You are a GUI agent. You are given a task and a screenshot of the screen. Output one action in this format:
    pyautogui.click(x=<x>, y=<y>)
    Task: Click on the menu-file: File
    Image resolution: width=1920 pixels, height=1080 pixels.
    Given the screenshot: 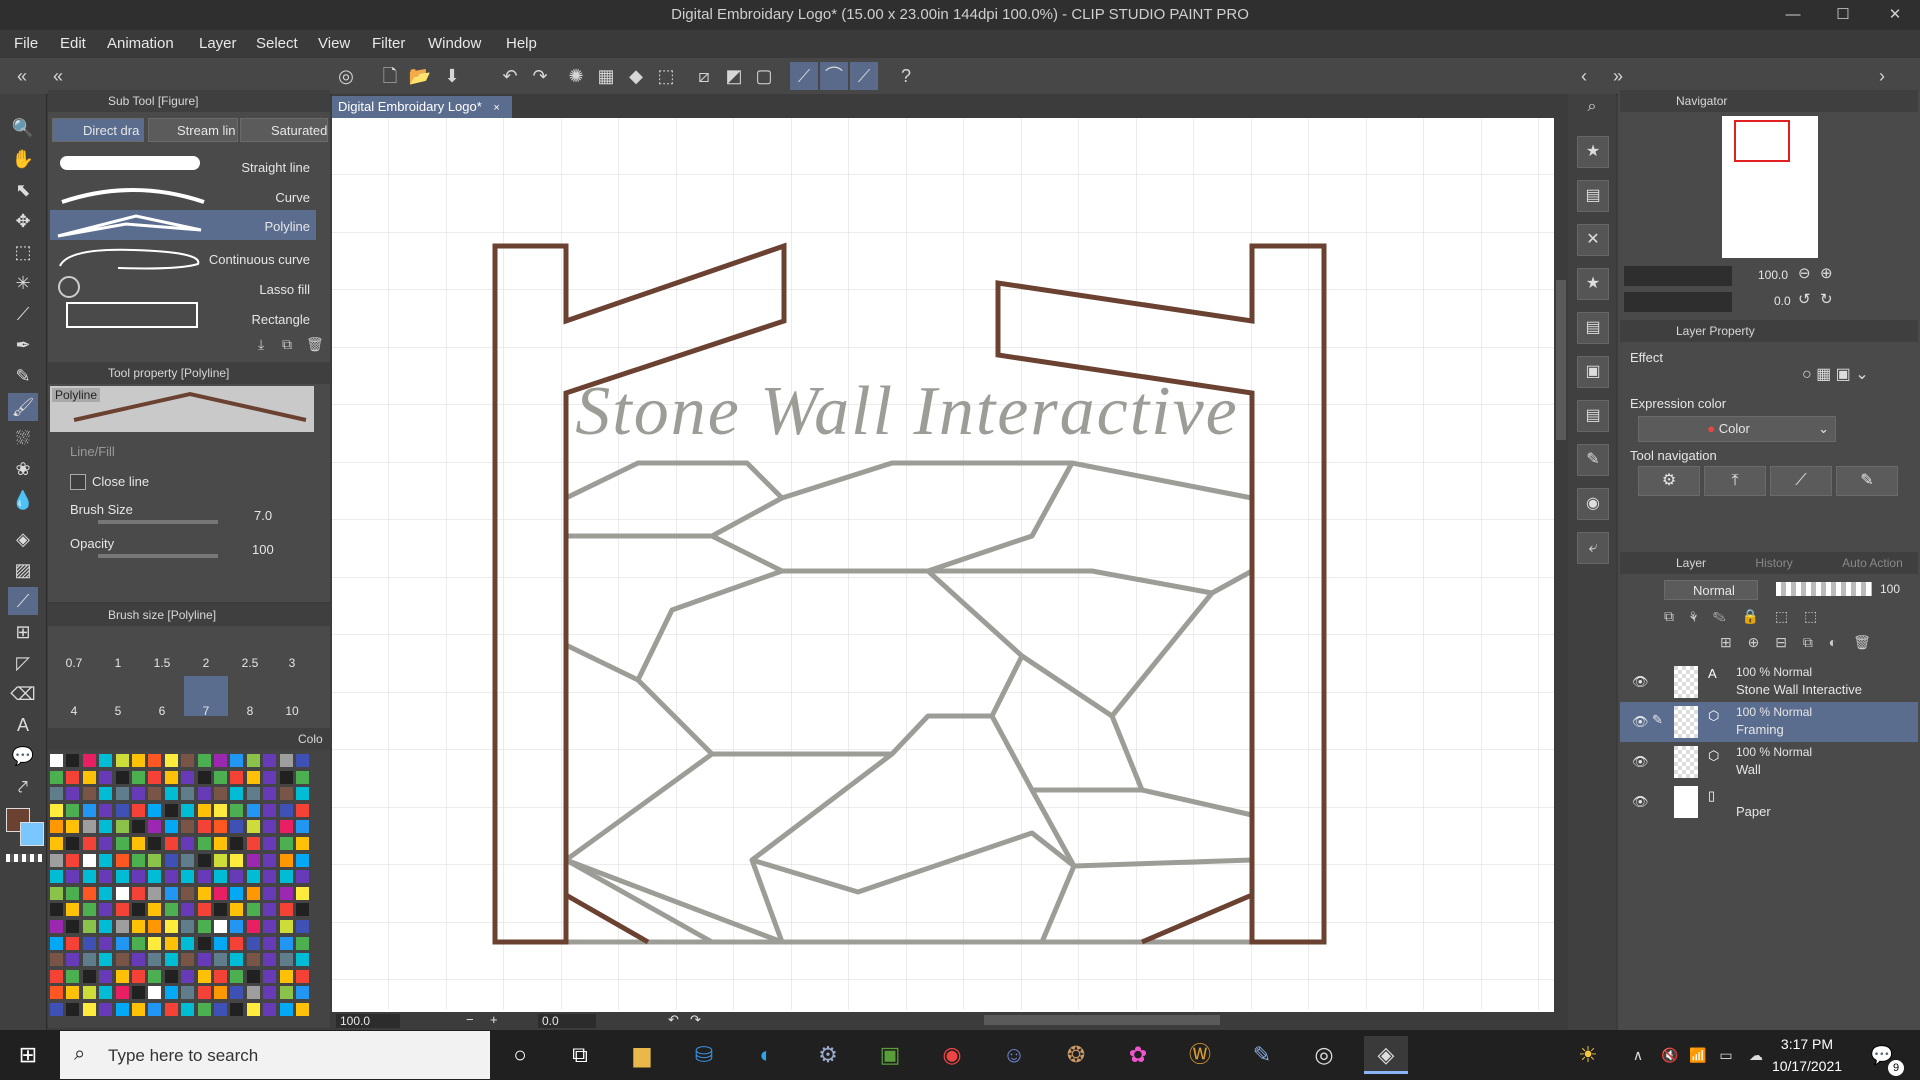 What is the action you would take?
    pyautogui.click(x=26, y=44)
    